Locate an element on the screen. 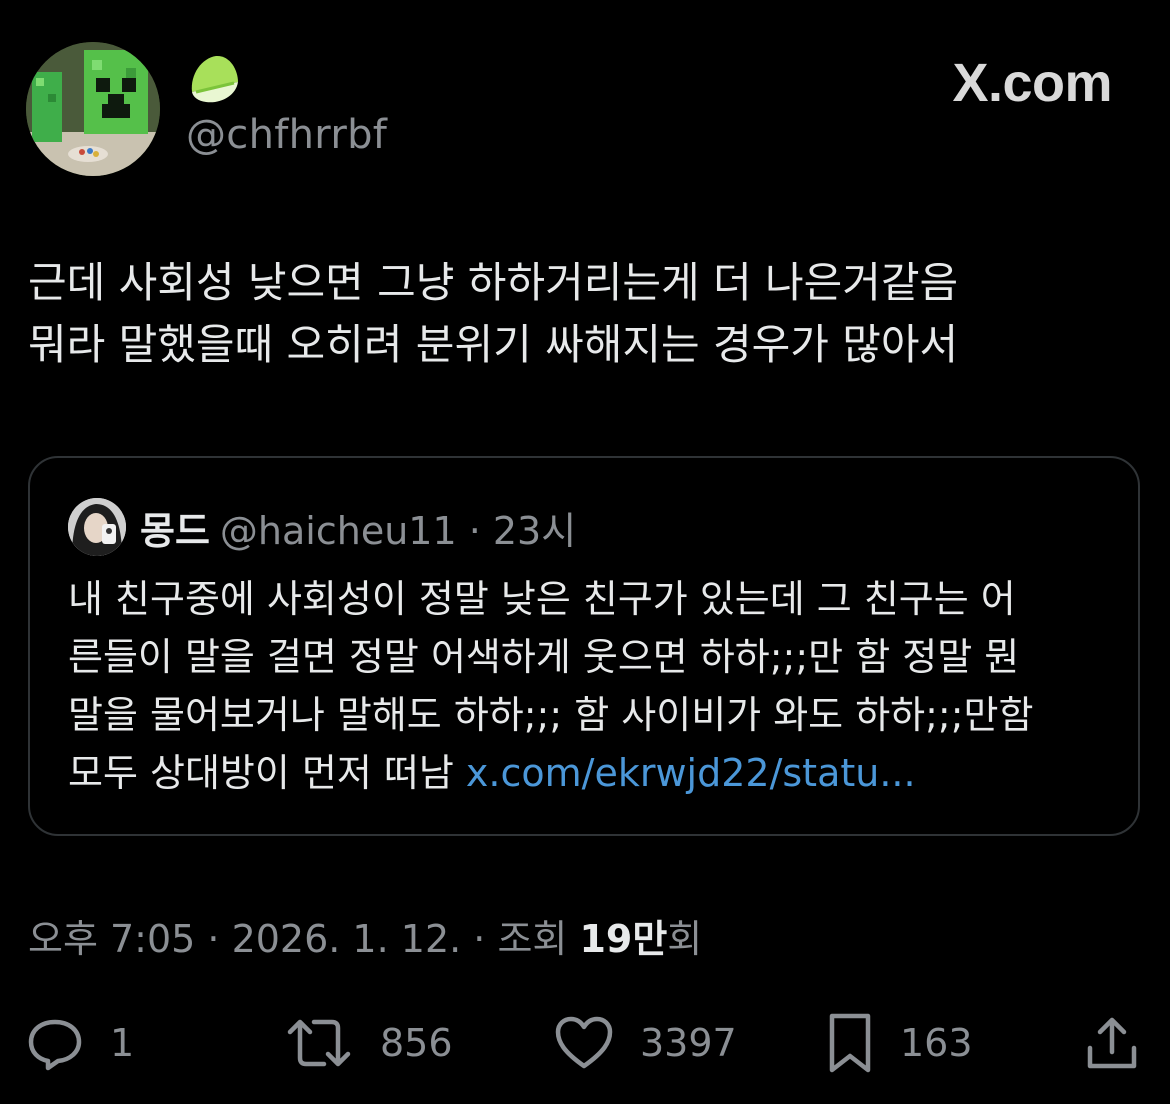  view-suffix: 회 is located at coordinates (685, 939).